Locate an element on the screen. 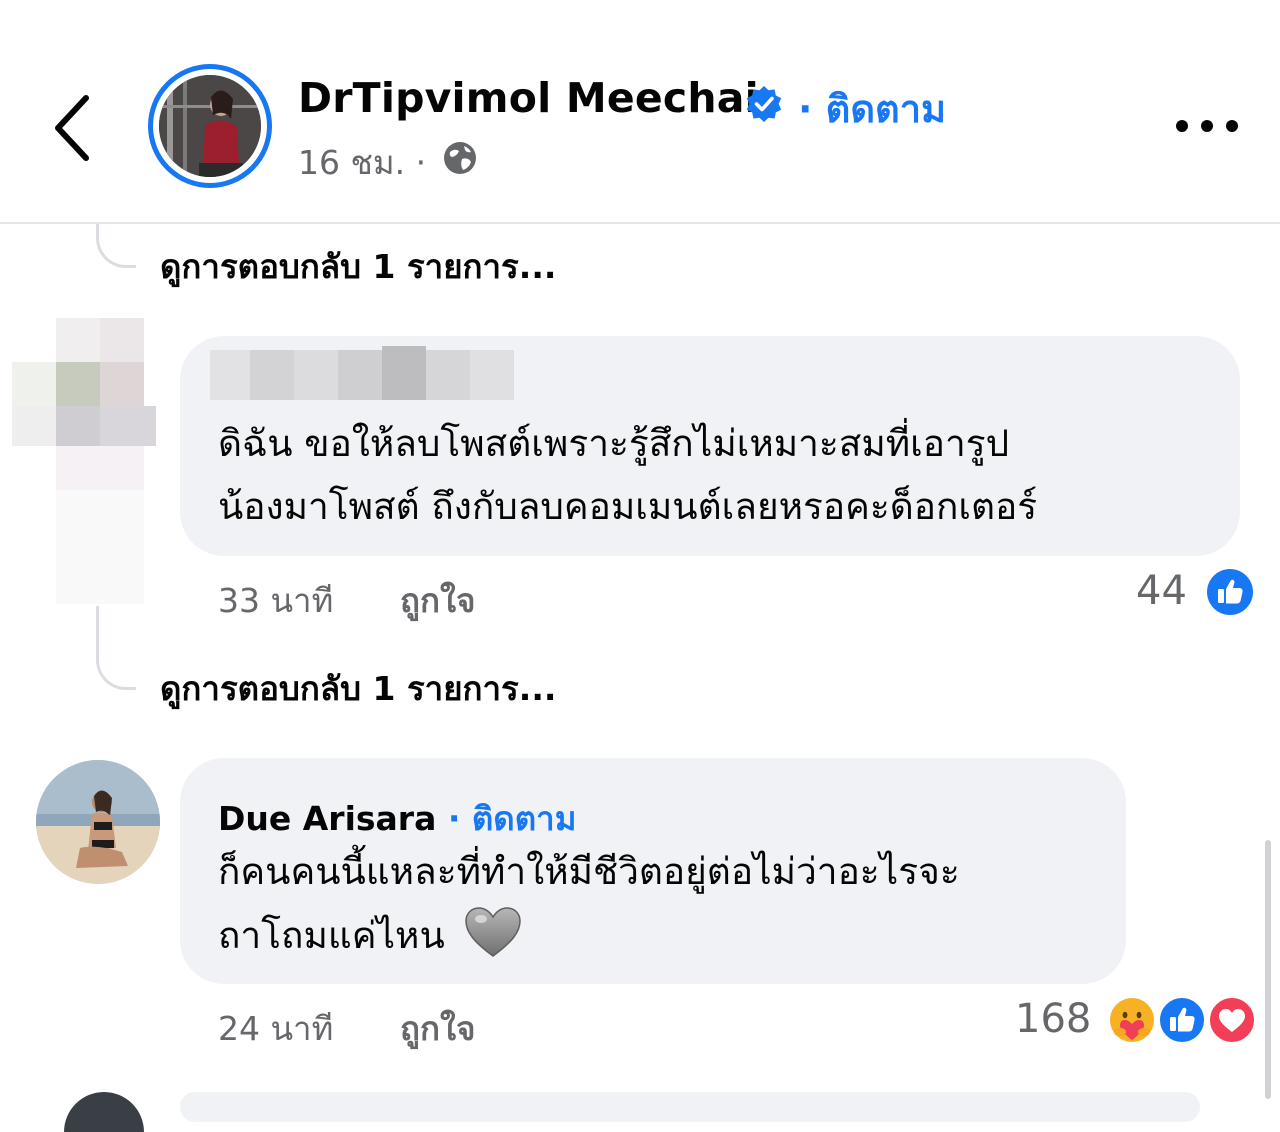 This screenshot has width=1280, height=1132. verified-badge-icon is located at coordinates (764, 104).